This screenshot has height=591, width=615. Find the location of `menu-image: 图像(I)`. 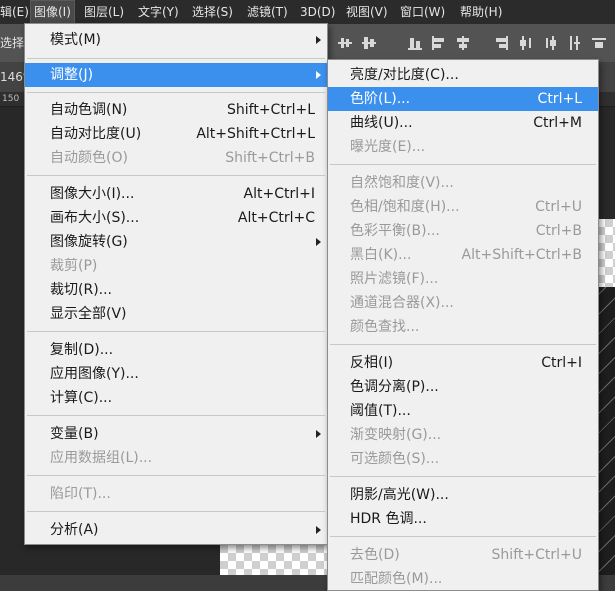

menu-image: 图像(I) is located at coordinates (52, 12).